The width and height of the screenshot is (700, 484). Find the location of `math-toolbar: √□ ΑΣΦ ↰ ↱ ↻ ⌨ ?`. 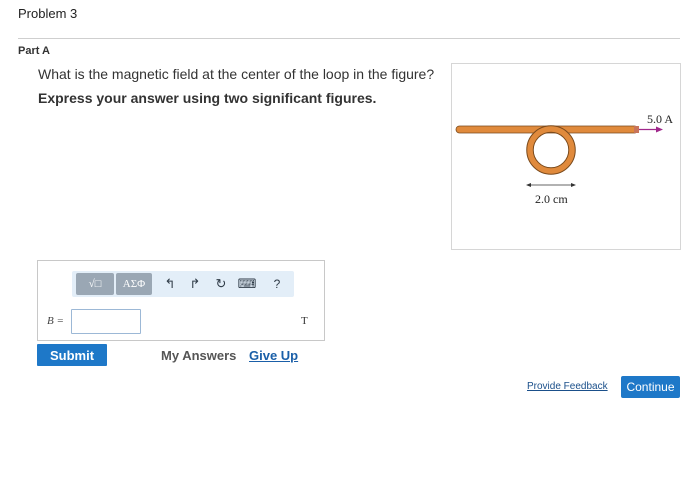

math-toolbar: √□ ΑΣΦ ↰ ↱ ↻ ⌨ ? is located at coordinates (183, 284).